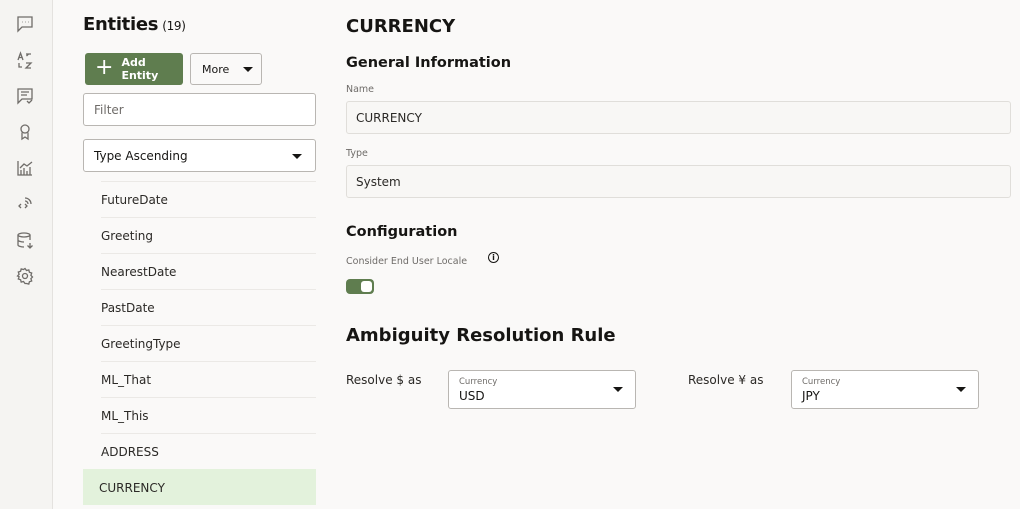 Image resolution: width=1020 pixels, height=509 pixels. Describe the element at coordinates (208, 271) in the screenshot. I see `entity-list-item: NearestDate` at that location.